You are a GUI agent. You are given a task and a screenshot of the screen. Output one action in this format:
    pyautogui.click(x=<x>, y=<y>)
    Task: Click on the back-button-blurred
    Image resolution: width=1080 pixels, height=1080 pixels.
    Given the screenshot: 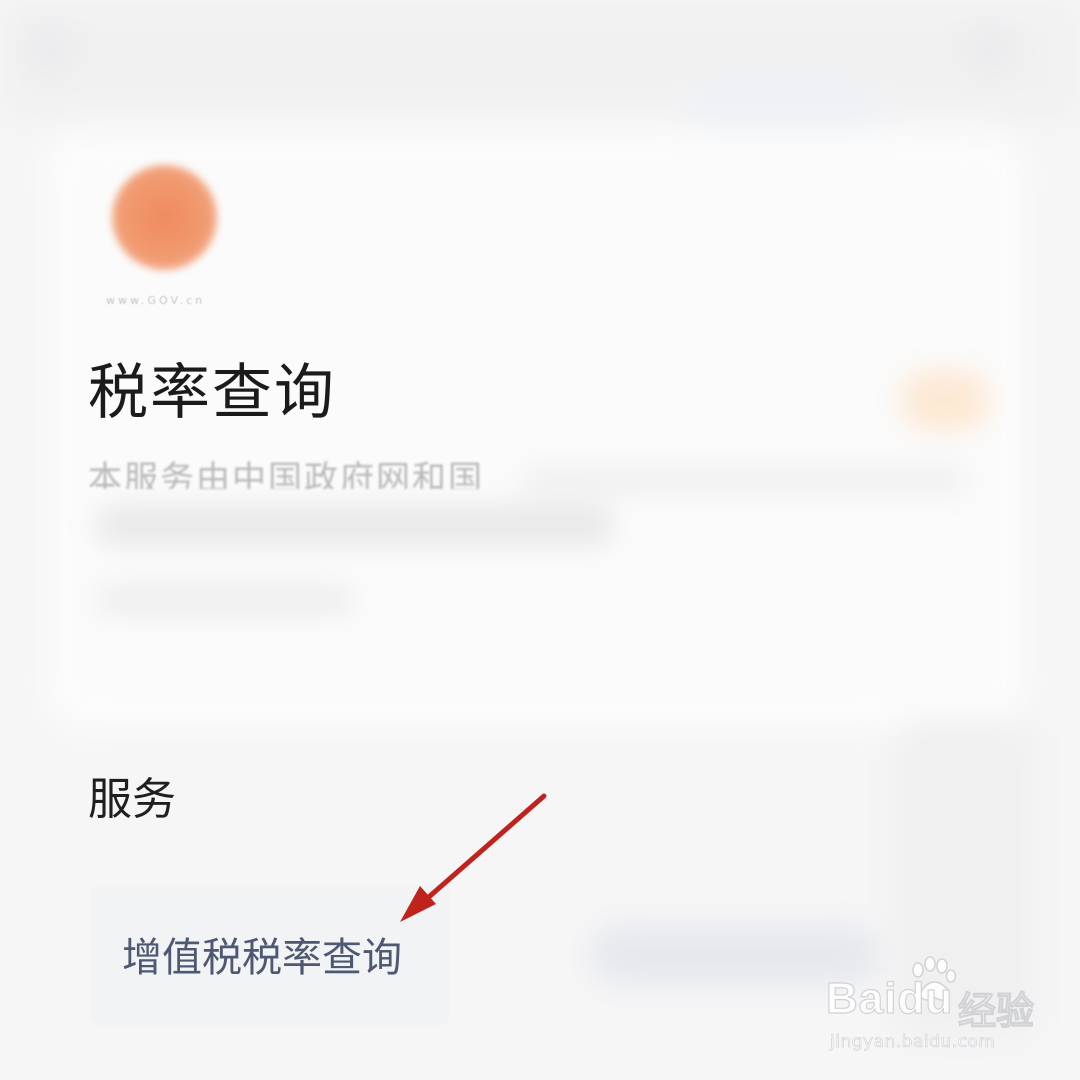 What is the action you would take?
    pyautogui.click(x=50, y=50)
    